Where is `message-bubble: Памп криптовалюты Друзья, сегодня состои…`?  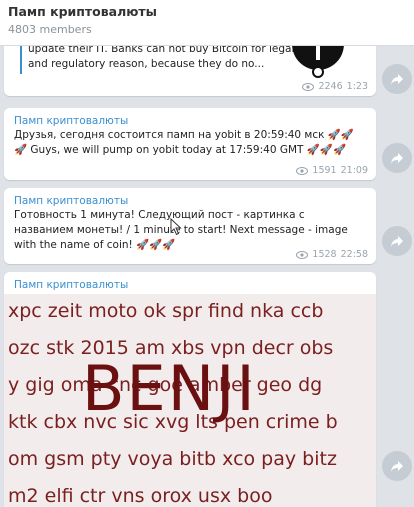 message-bubble: Памп криптовалюты Друзья, сегодня состои… is located at coordinates (190, 144).